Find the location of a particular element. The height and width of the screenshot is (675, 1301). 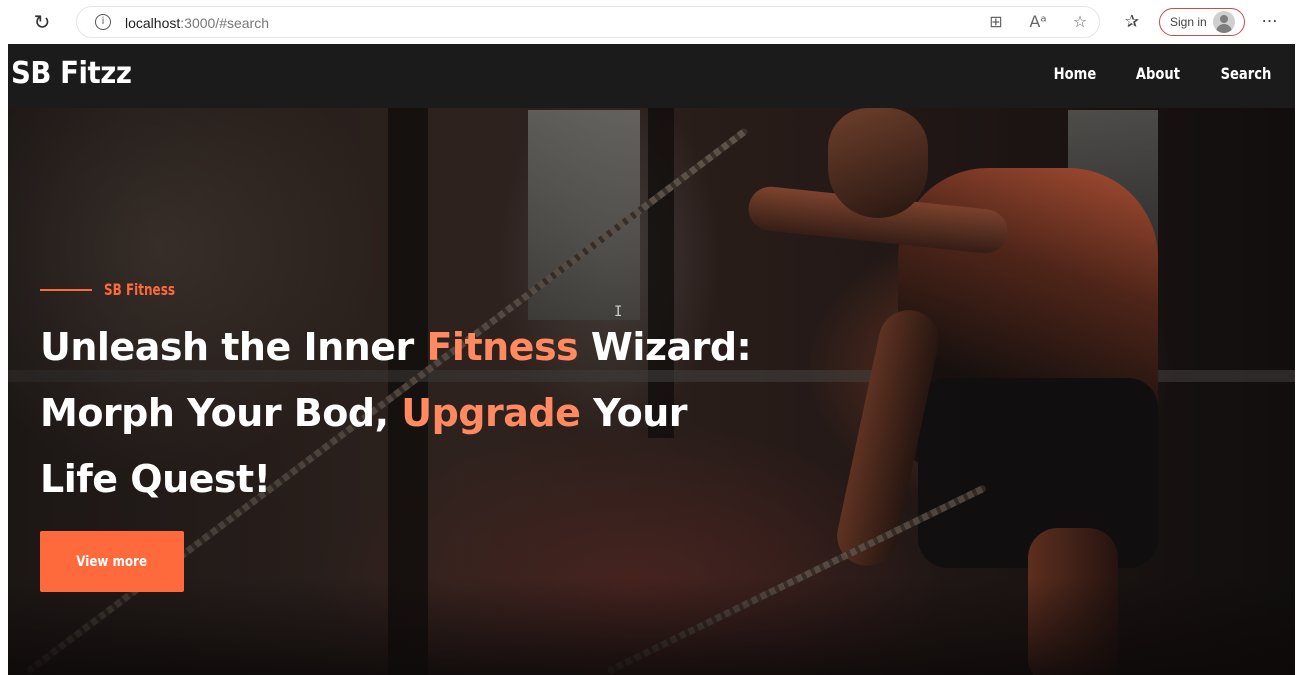

text-cursor-icon: I is located at coordinates (618, 312).